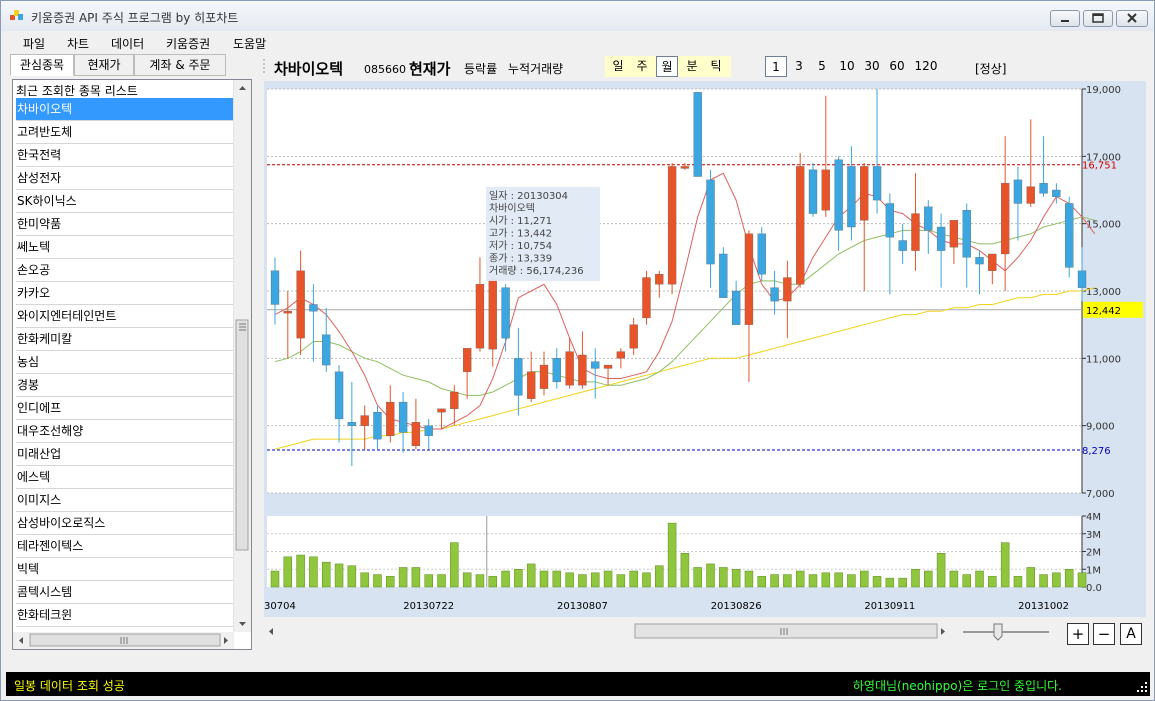 The image size is (1155, 701). Describe the element at coordinates (126, 546) in the screenshot. I see `list-item: 테라젠이텍스` at that location.